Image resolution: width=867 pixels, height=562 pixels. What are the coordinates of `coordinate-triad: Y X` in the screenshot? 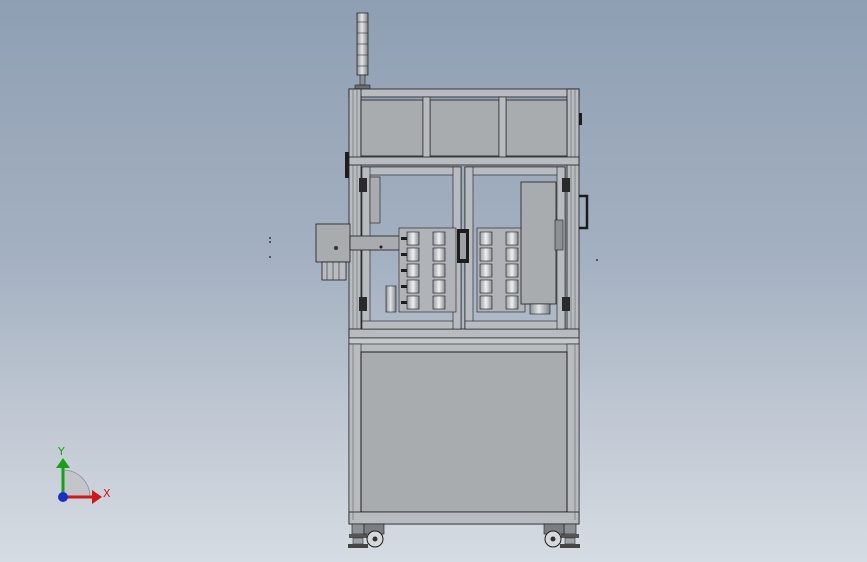 It's located at (83, 474).